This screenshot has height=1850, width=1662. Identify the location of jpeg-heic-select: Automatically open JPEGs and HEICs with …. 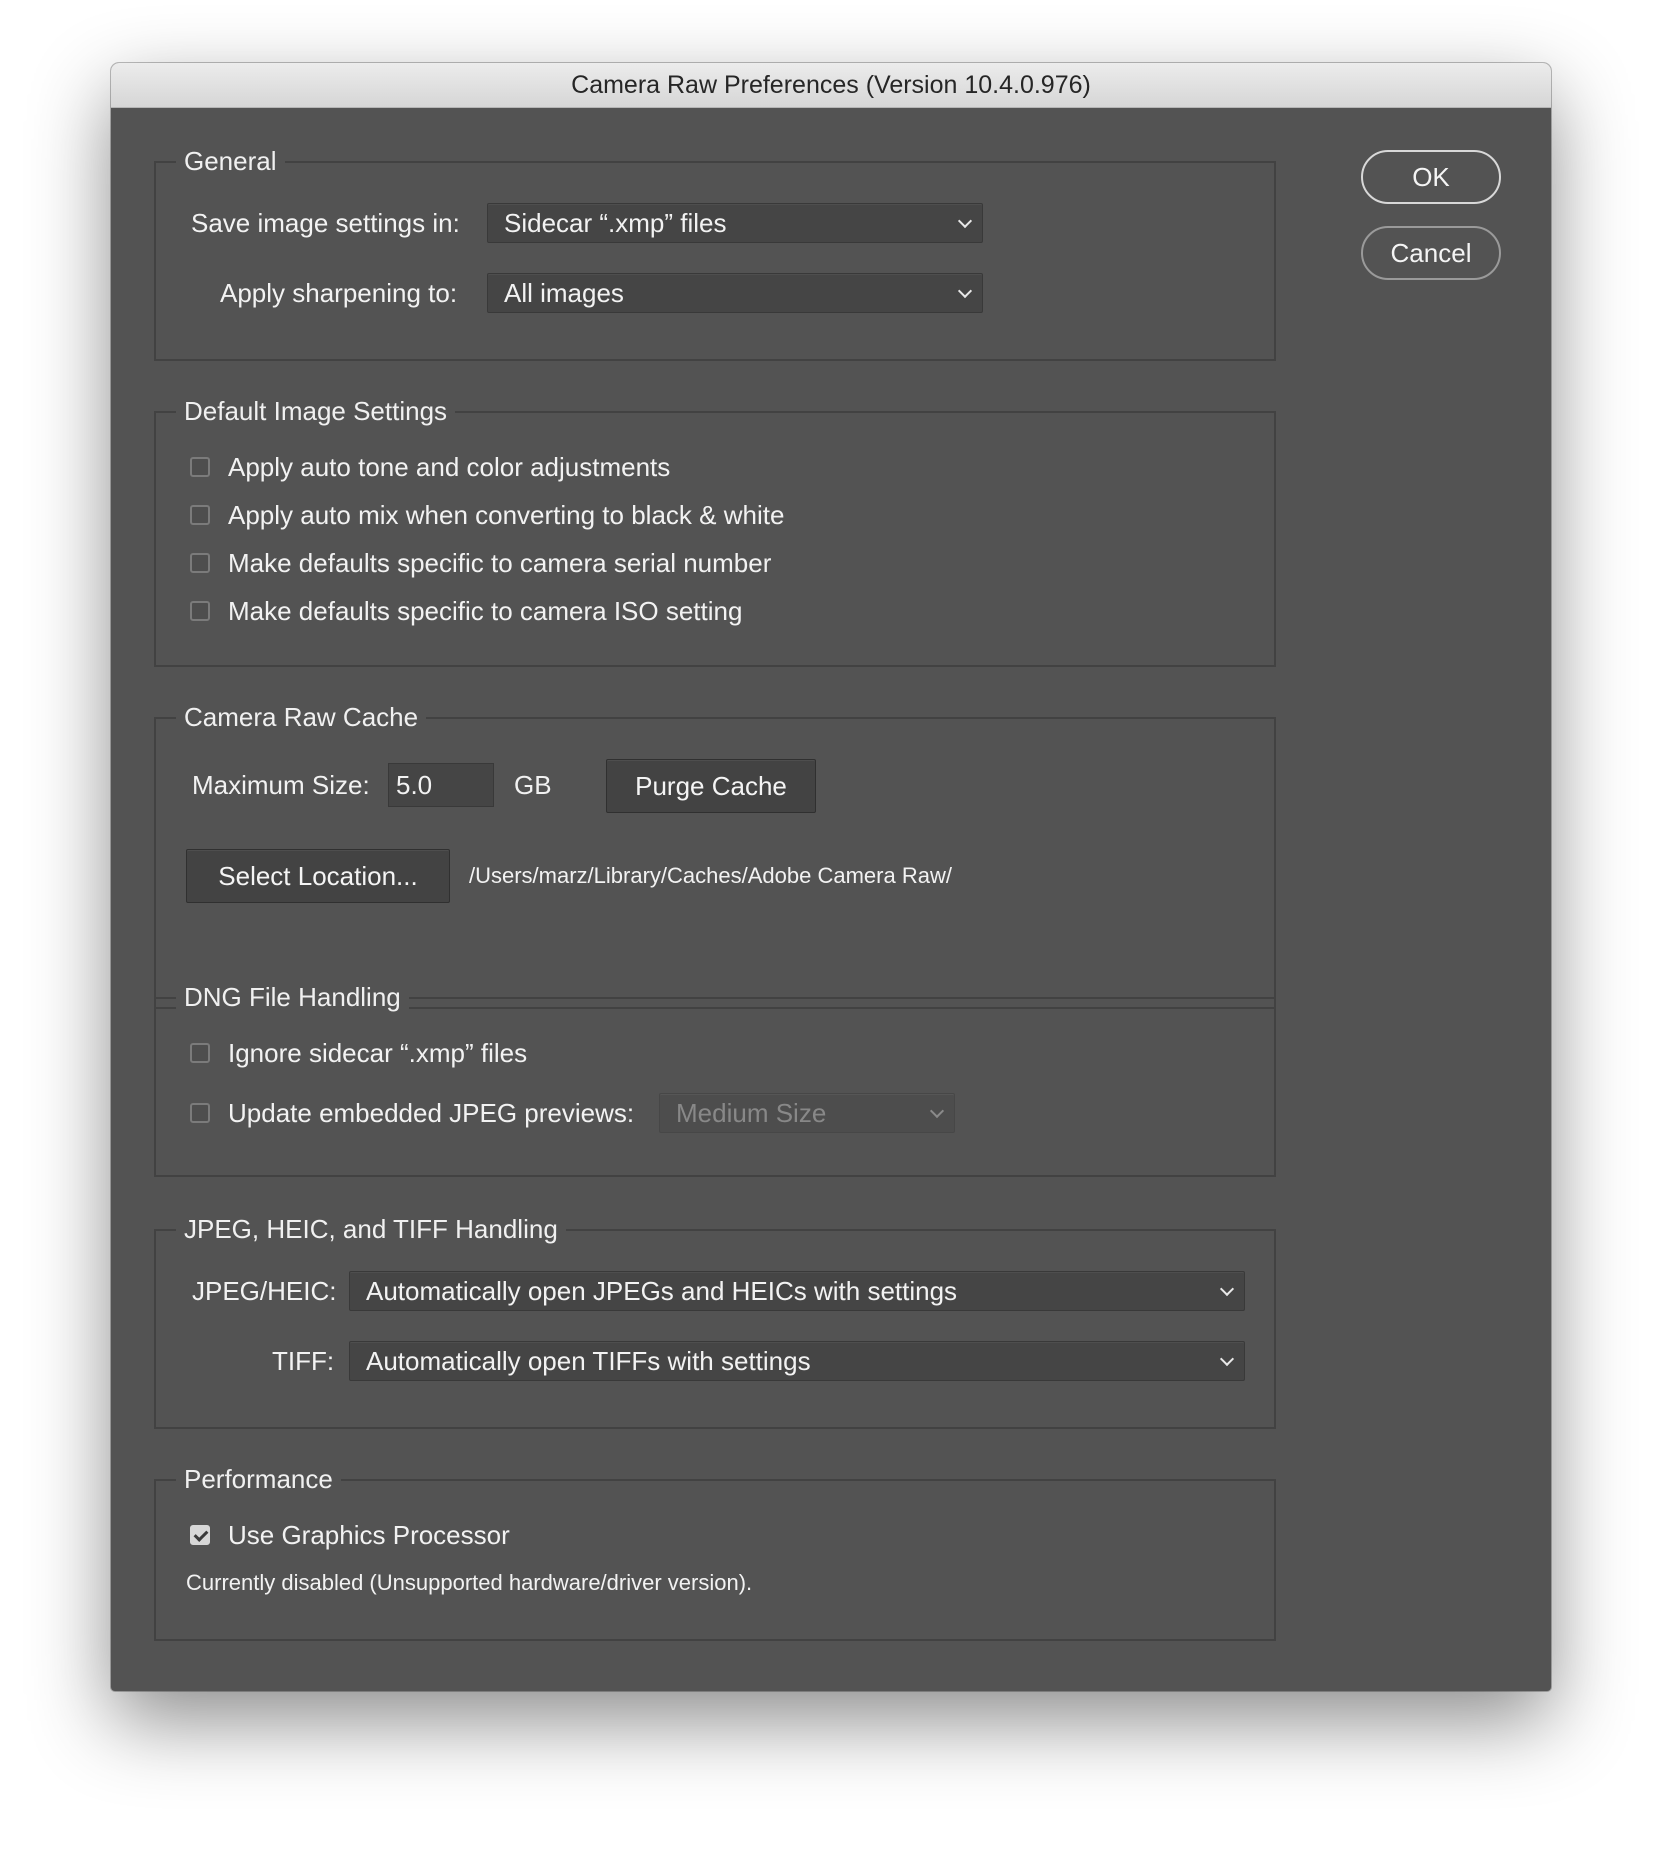
(797, 1291).